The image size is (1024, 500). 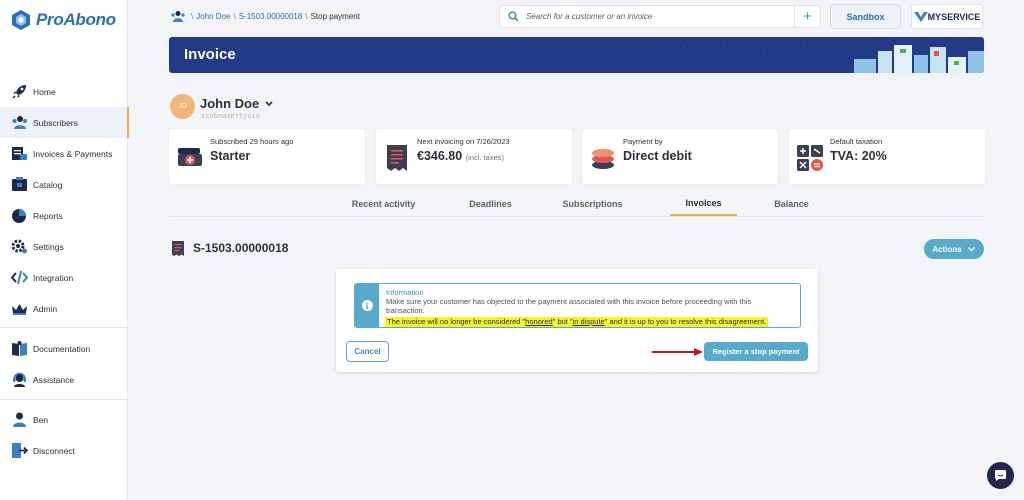 I want to click on info-title: Information, so click(x=405, y=292).